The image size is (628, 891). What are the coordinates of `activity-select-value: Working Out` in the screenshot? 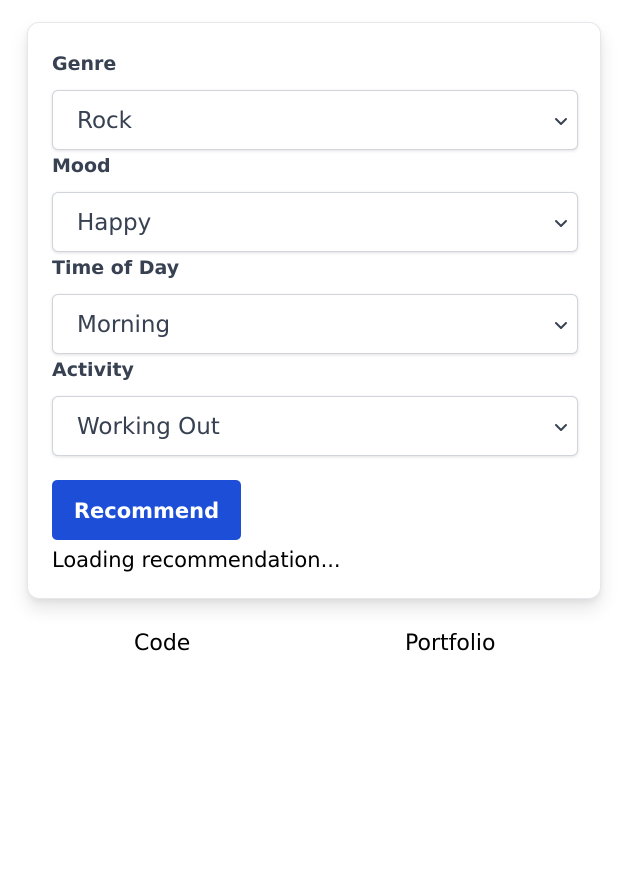 It's located at (148, 427).